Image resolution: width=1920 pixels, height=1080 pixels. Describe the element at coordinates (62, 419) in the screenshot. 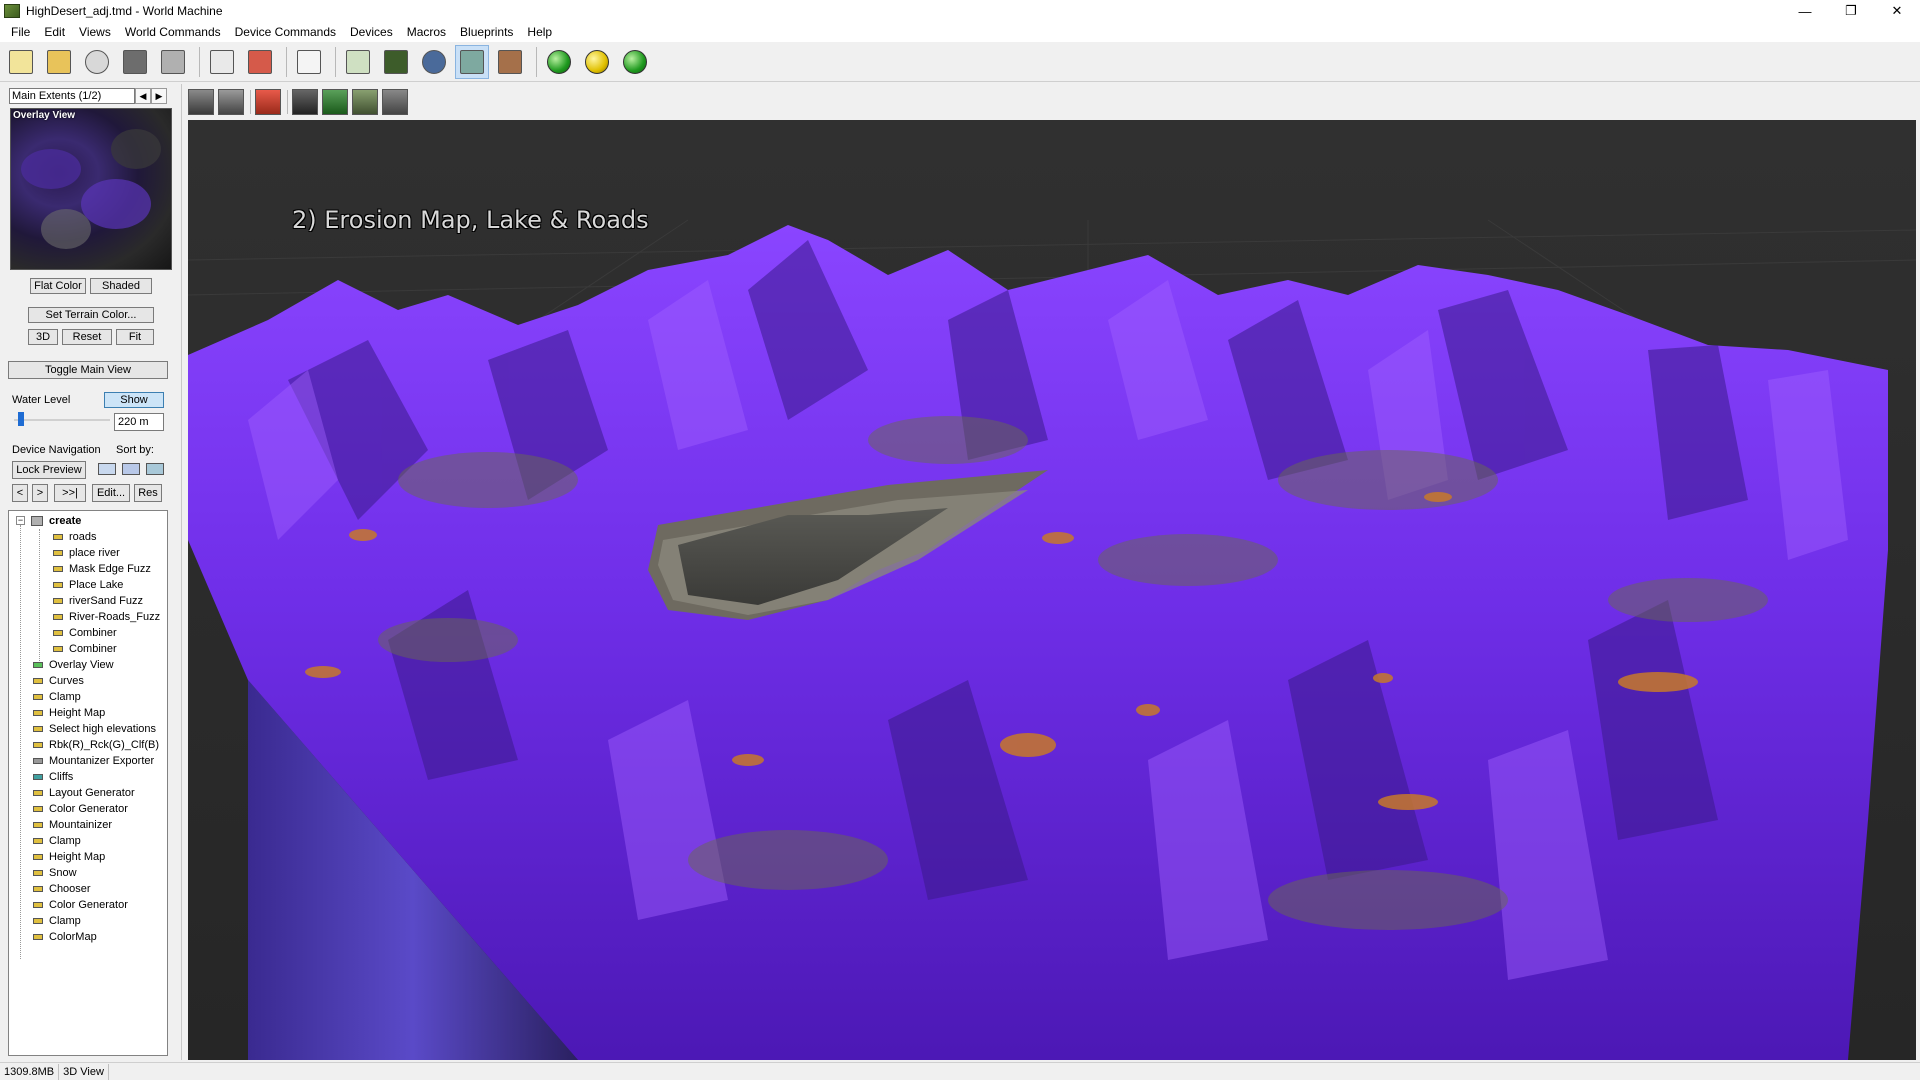

I see `water-level-slider` at that location.